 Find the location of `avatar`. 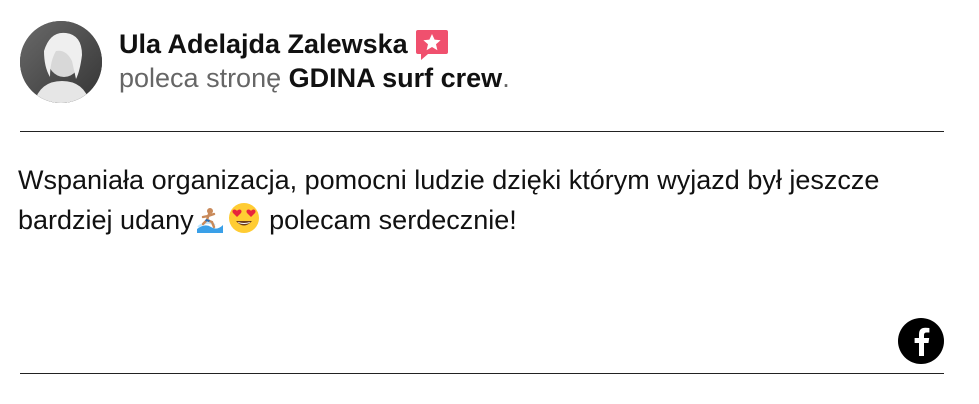

avatar is located at coordinates (61, 62).